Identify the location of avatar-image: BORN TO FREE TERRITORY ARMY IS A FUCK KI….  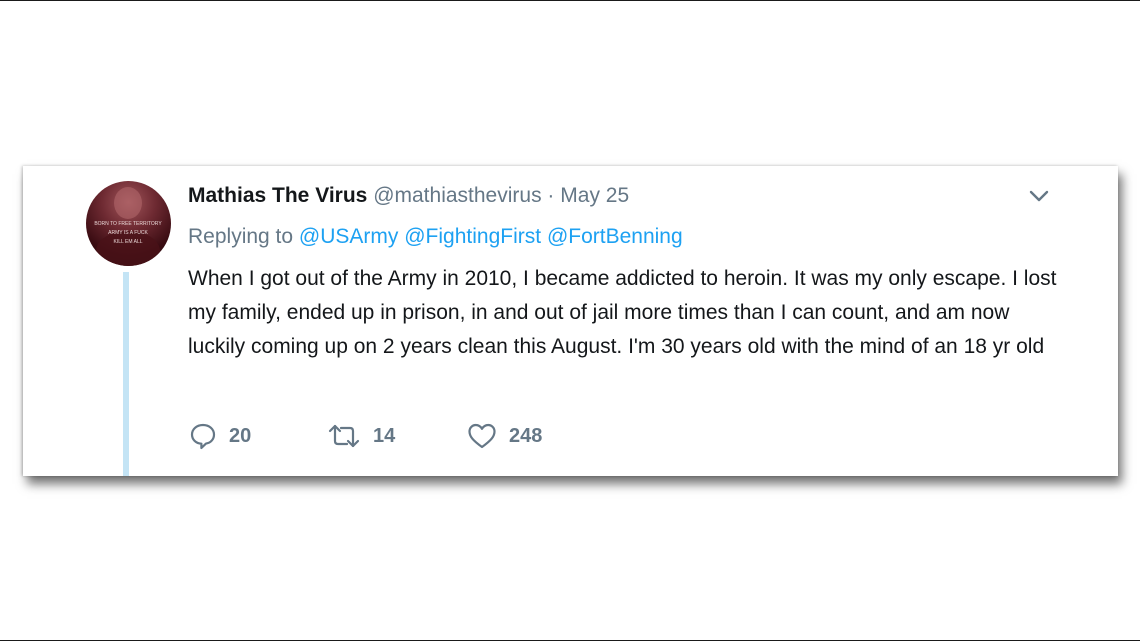
(128, 226).